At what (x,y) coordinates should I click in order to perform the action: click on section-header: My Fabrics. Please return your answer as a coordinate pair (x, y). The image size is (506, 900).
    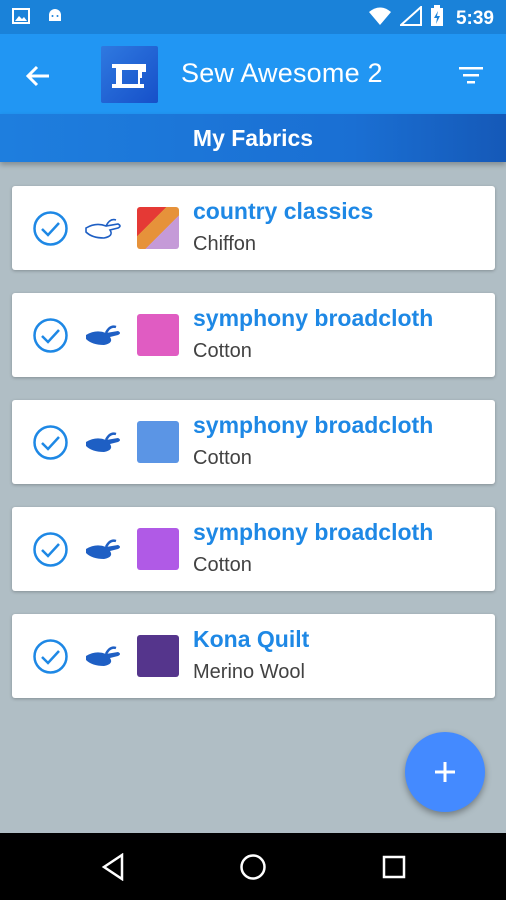
    Looking at the image, I should click on (253, 138).